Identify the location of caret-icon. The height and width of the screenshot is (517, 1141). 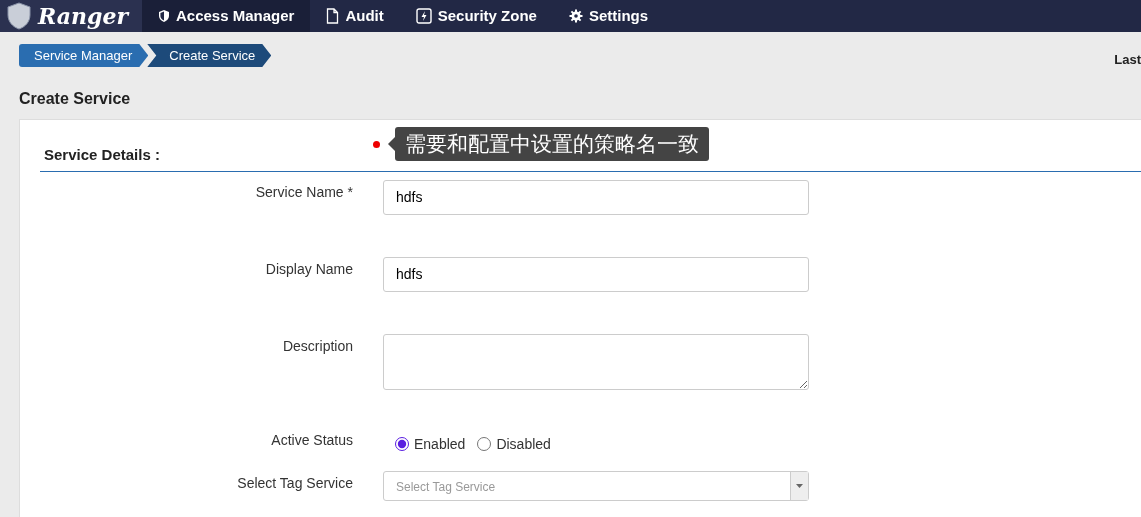
(799, 486).